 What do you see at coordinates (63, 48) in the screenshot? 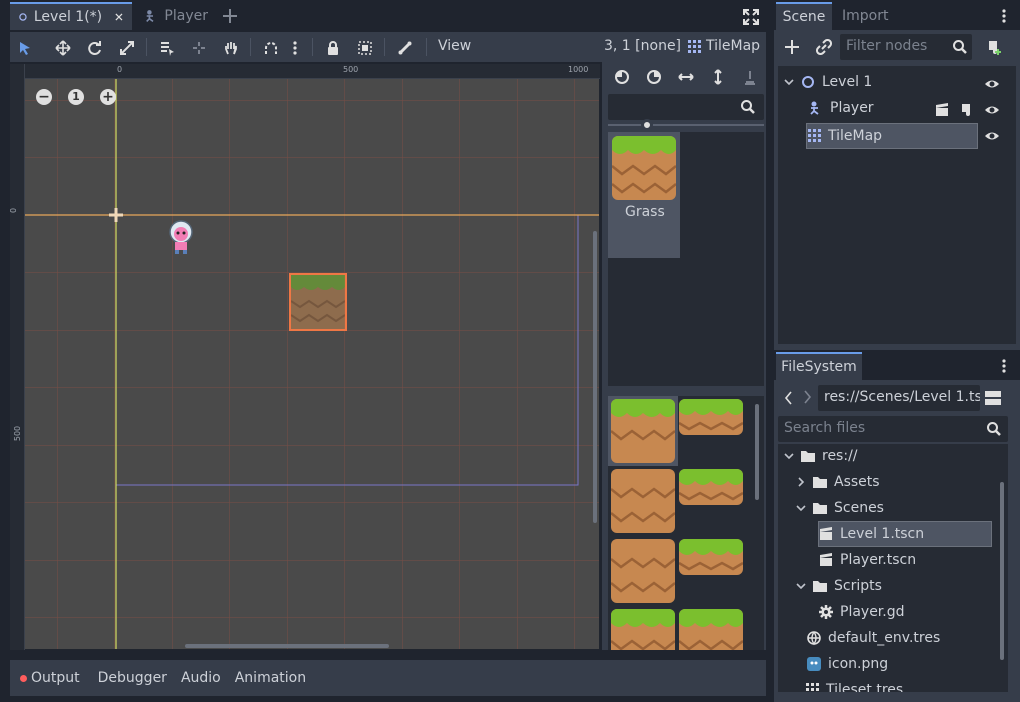
I see `move-mode-button` at bounding box center [63, 48].